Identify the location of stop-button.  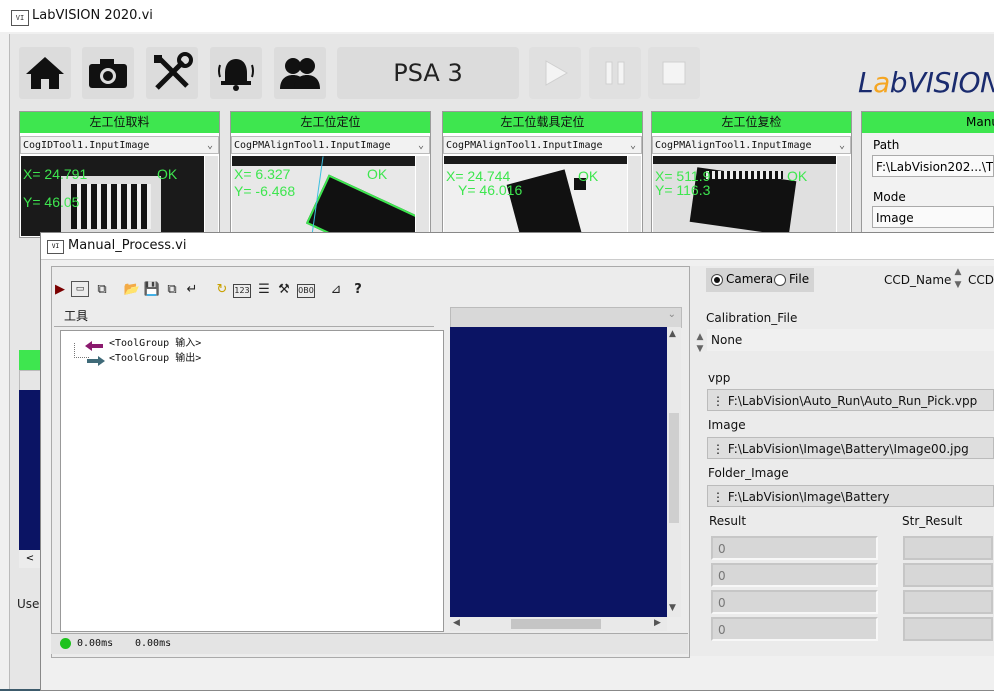
(674, 73).